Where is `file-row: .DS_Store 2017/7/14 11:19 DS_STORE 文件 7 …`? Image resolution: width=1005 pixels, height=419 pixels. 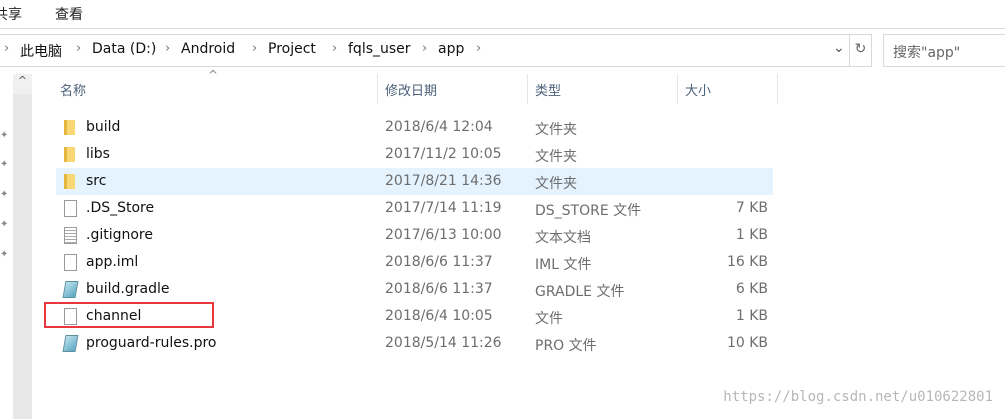 file-row: .DS_Store 2017/7/14 11:19 DS_STORE 文件 7 … is located at coordinates (414, 208).